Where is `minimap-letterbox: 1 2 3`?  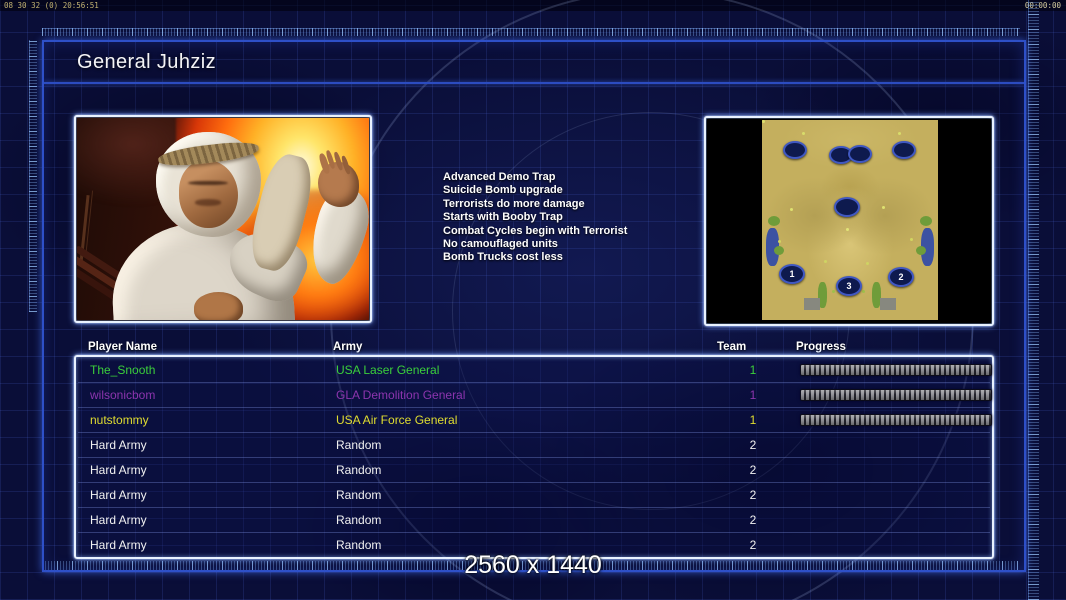 minimap-letterbox: 1 2 3 is located at coordinates (849, 221).